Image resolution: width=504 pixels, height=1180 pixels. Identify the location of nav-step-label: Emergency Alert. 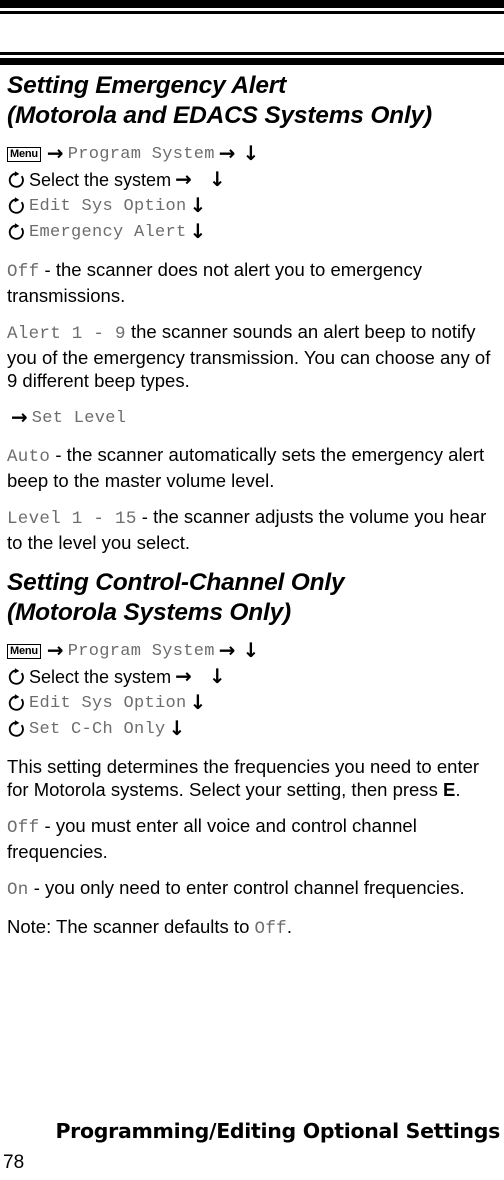
(108, 232).